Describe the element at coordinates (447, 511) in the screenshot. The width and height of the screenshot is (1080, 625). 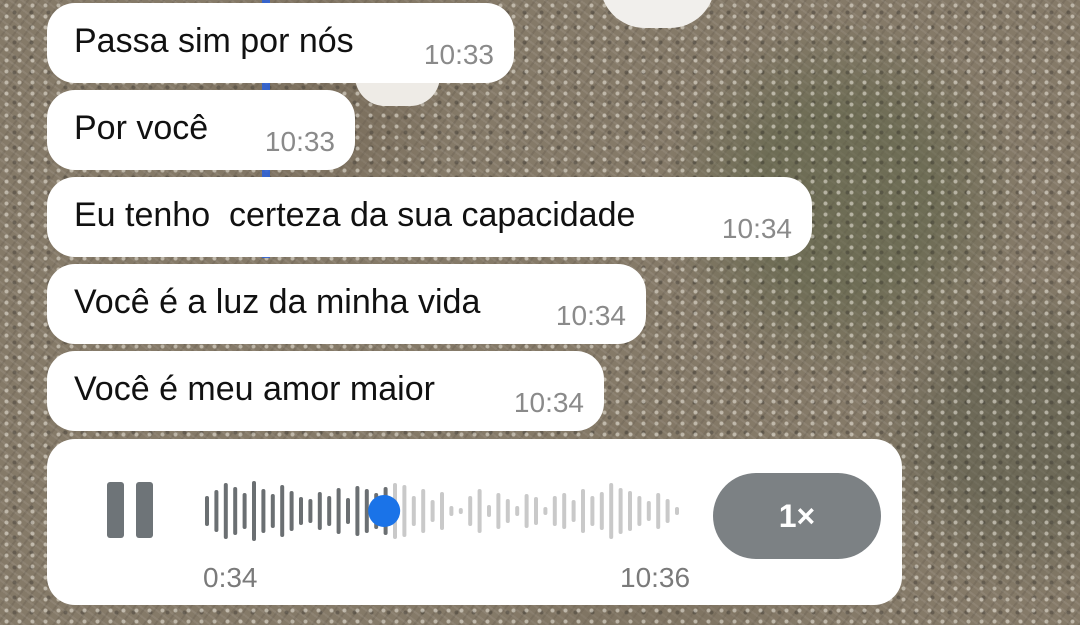
I see `voice-waveform-seekbar` at that location.